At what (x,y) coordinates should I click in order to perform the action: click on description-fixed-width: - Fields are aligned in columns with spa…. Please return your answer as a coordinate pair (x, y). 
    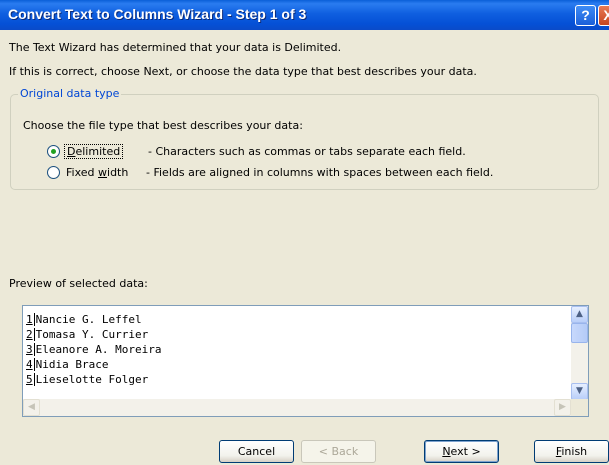
    Looking at the image, I should click on (320, 172).